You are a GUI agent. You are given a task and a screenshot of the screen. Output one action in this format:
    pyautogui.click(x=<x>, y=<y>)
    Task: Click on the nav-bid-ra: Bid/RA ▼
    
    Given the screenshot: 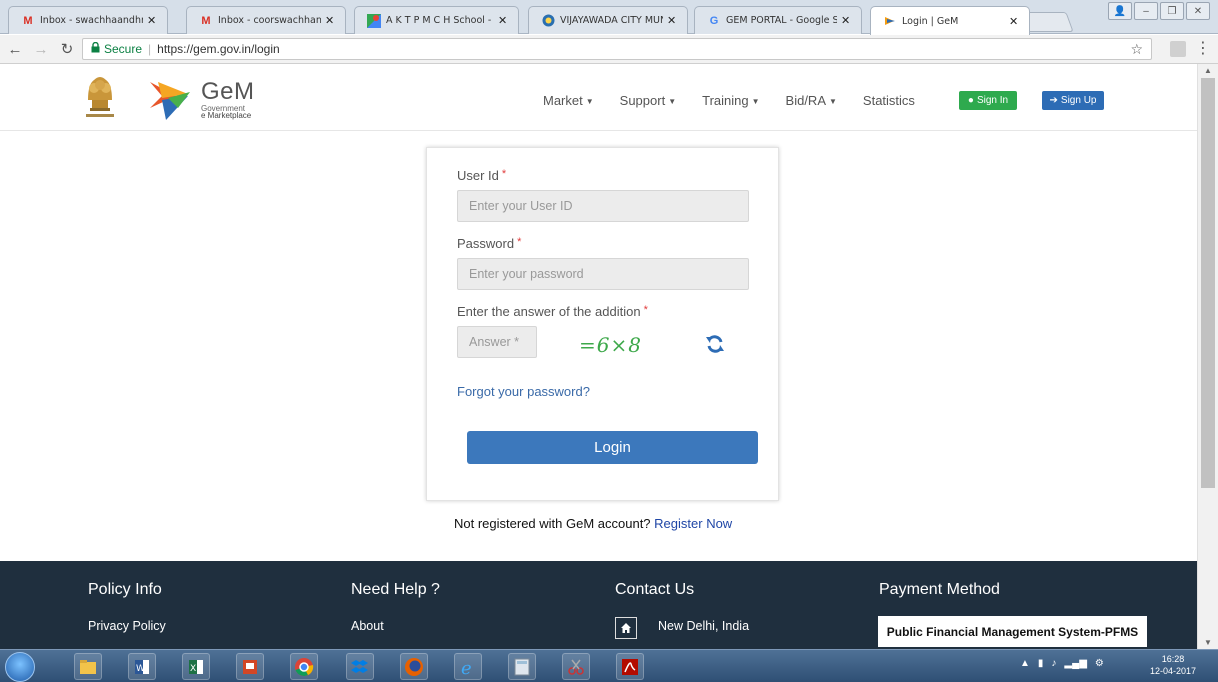 What is the action you would take?
    pyautogui.click(x=811, y=100)
    